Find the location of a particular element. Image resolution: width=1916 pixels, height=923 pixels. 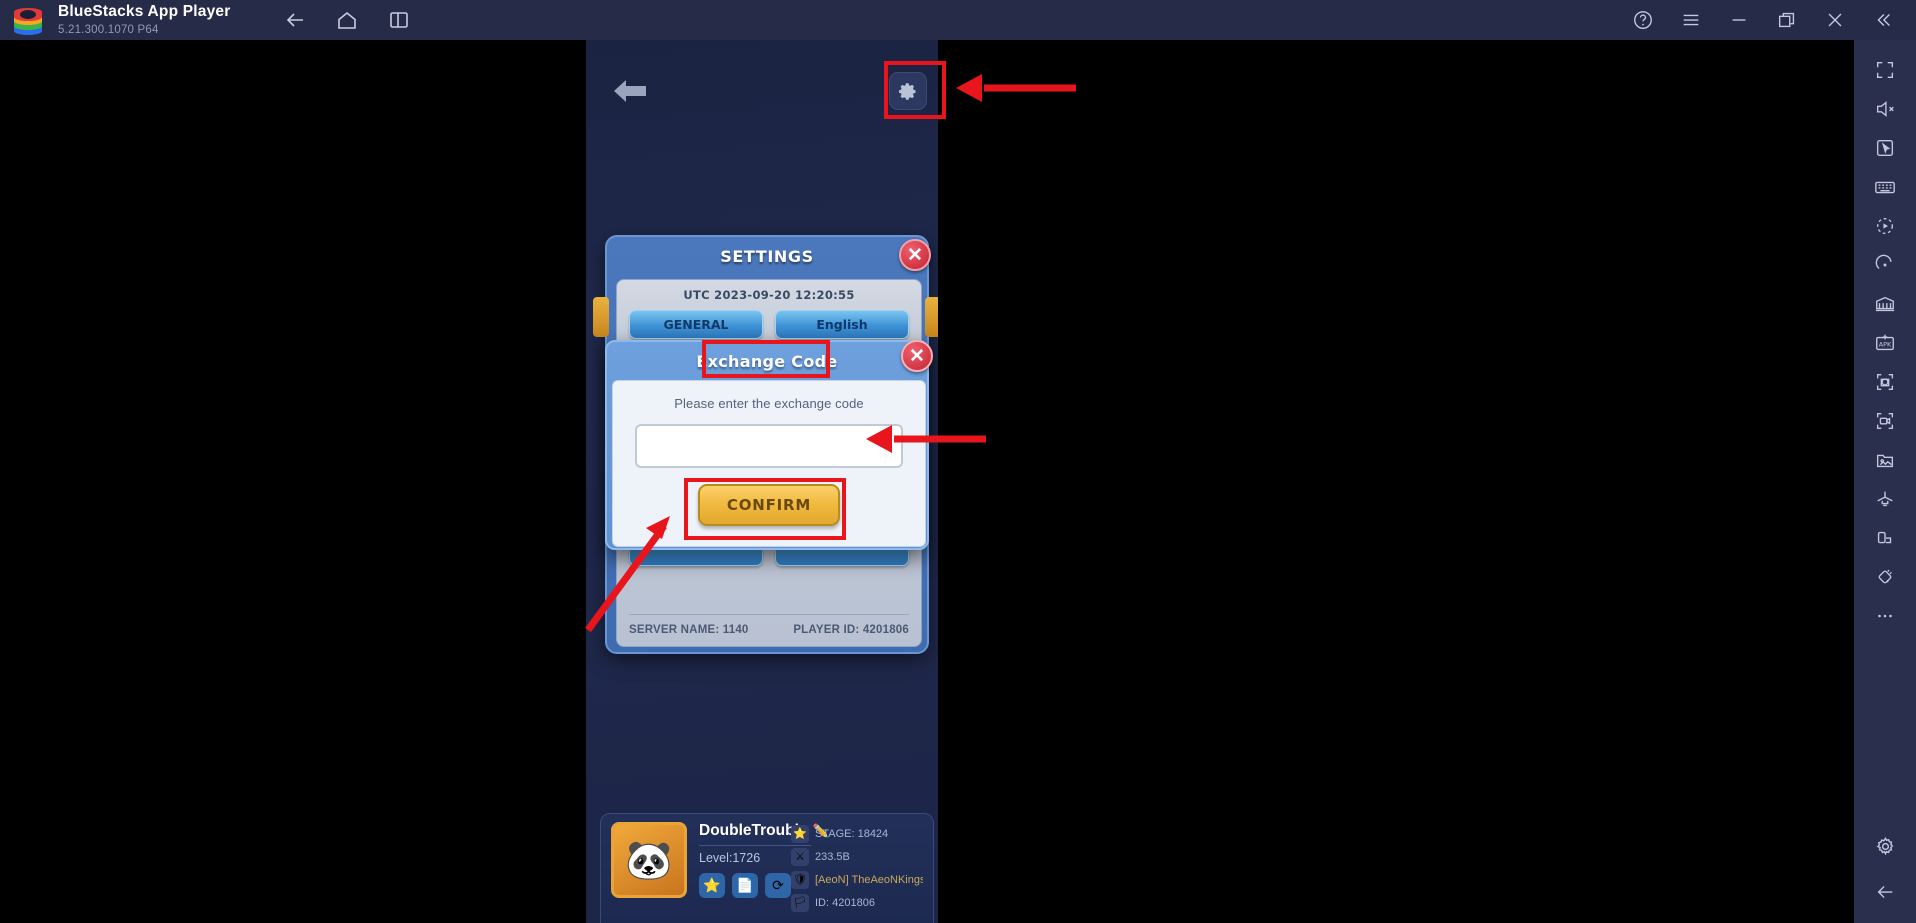

player-stat-stage: ⭐ STAGE: 18424 is located at coordinates (857, 833).